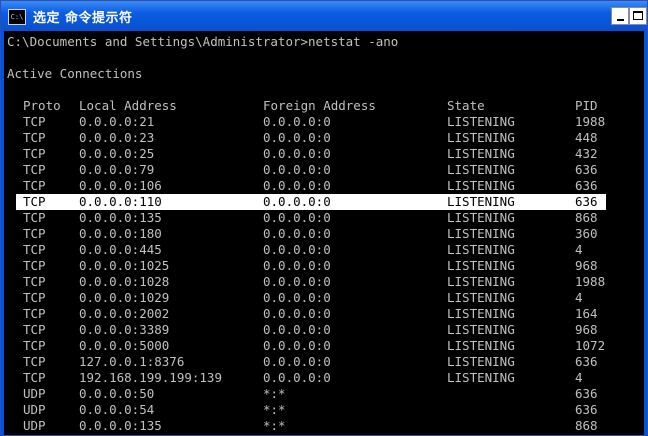  I want to click on cell-local-address: 0.0.0.0:50, so click(117, 393).